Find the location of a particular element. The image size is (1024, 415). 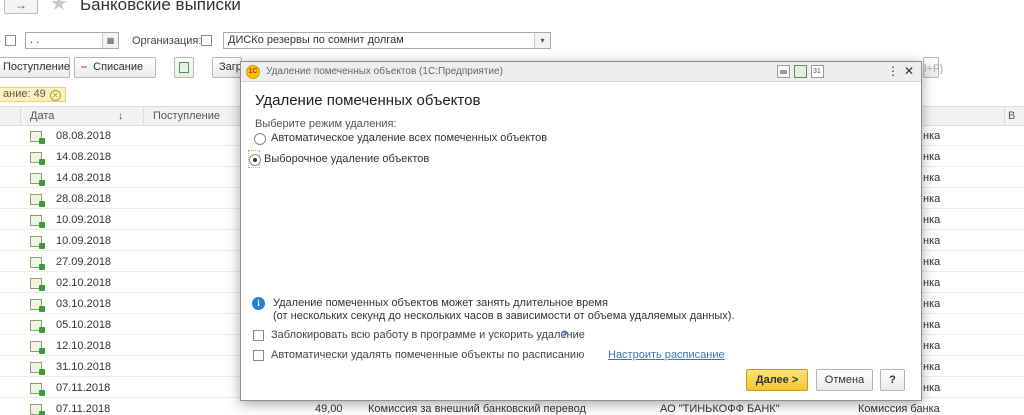

lock-work-help-icon: ? is located at coordinates (564, 335).